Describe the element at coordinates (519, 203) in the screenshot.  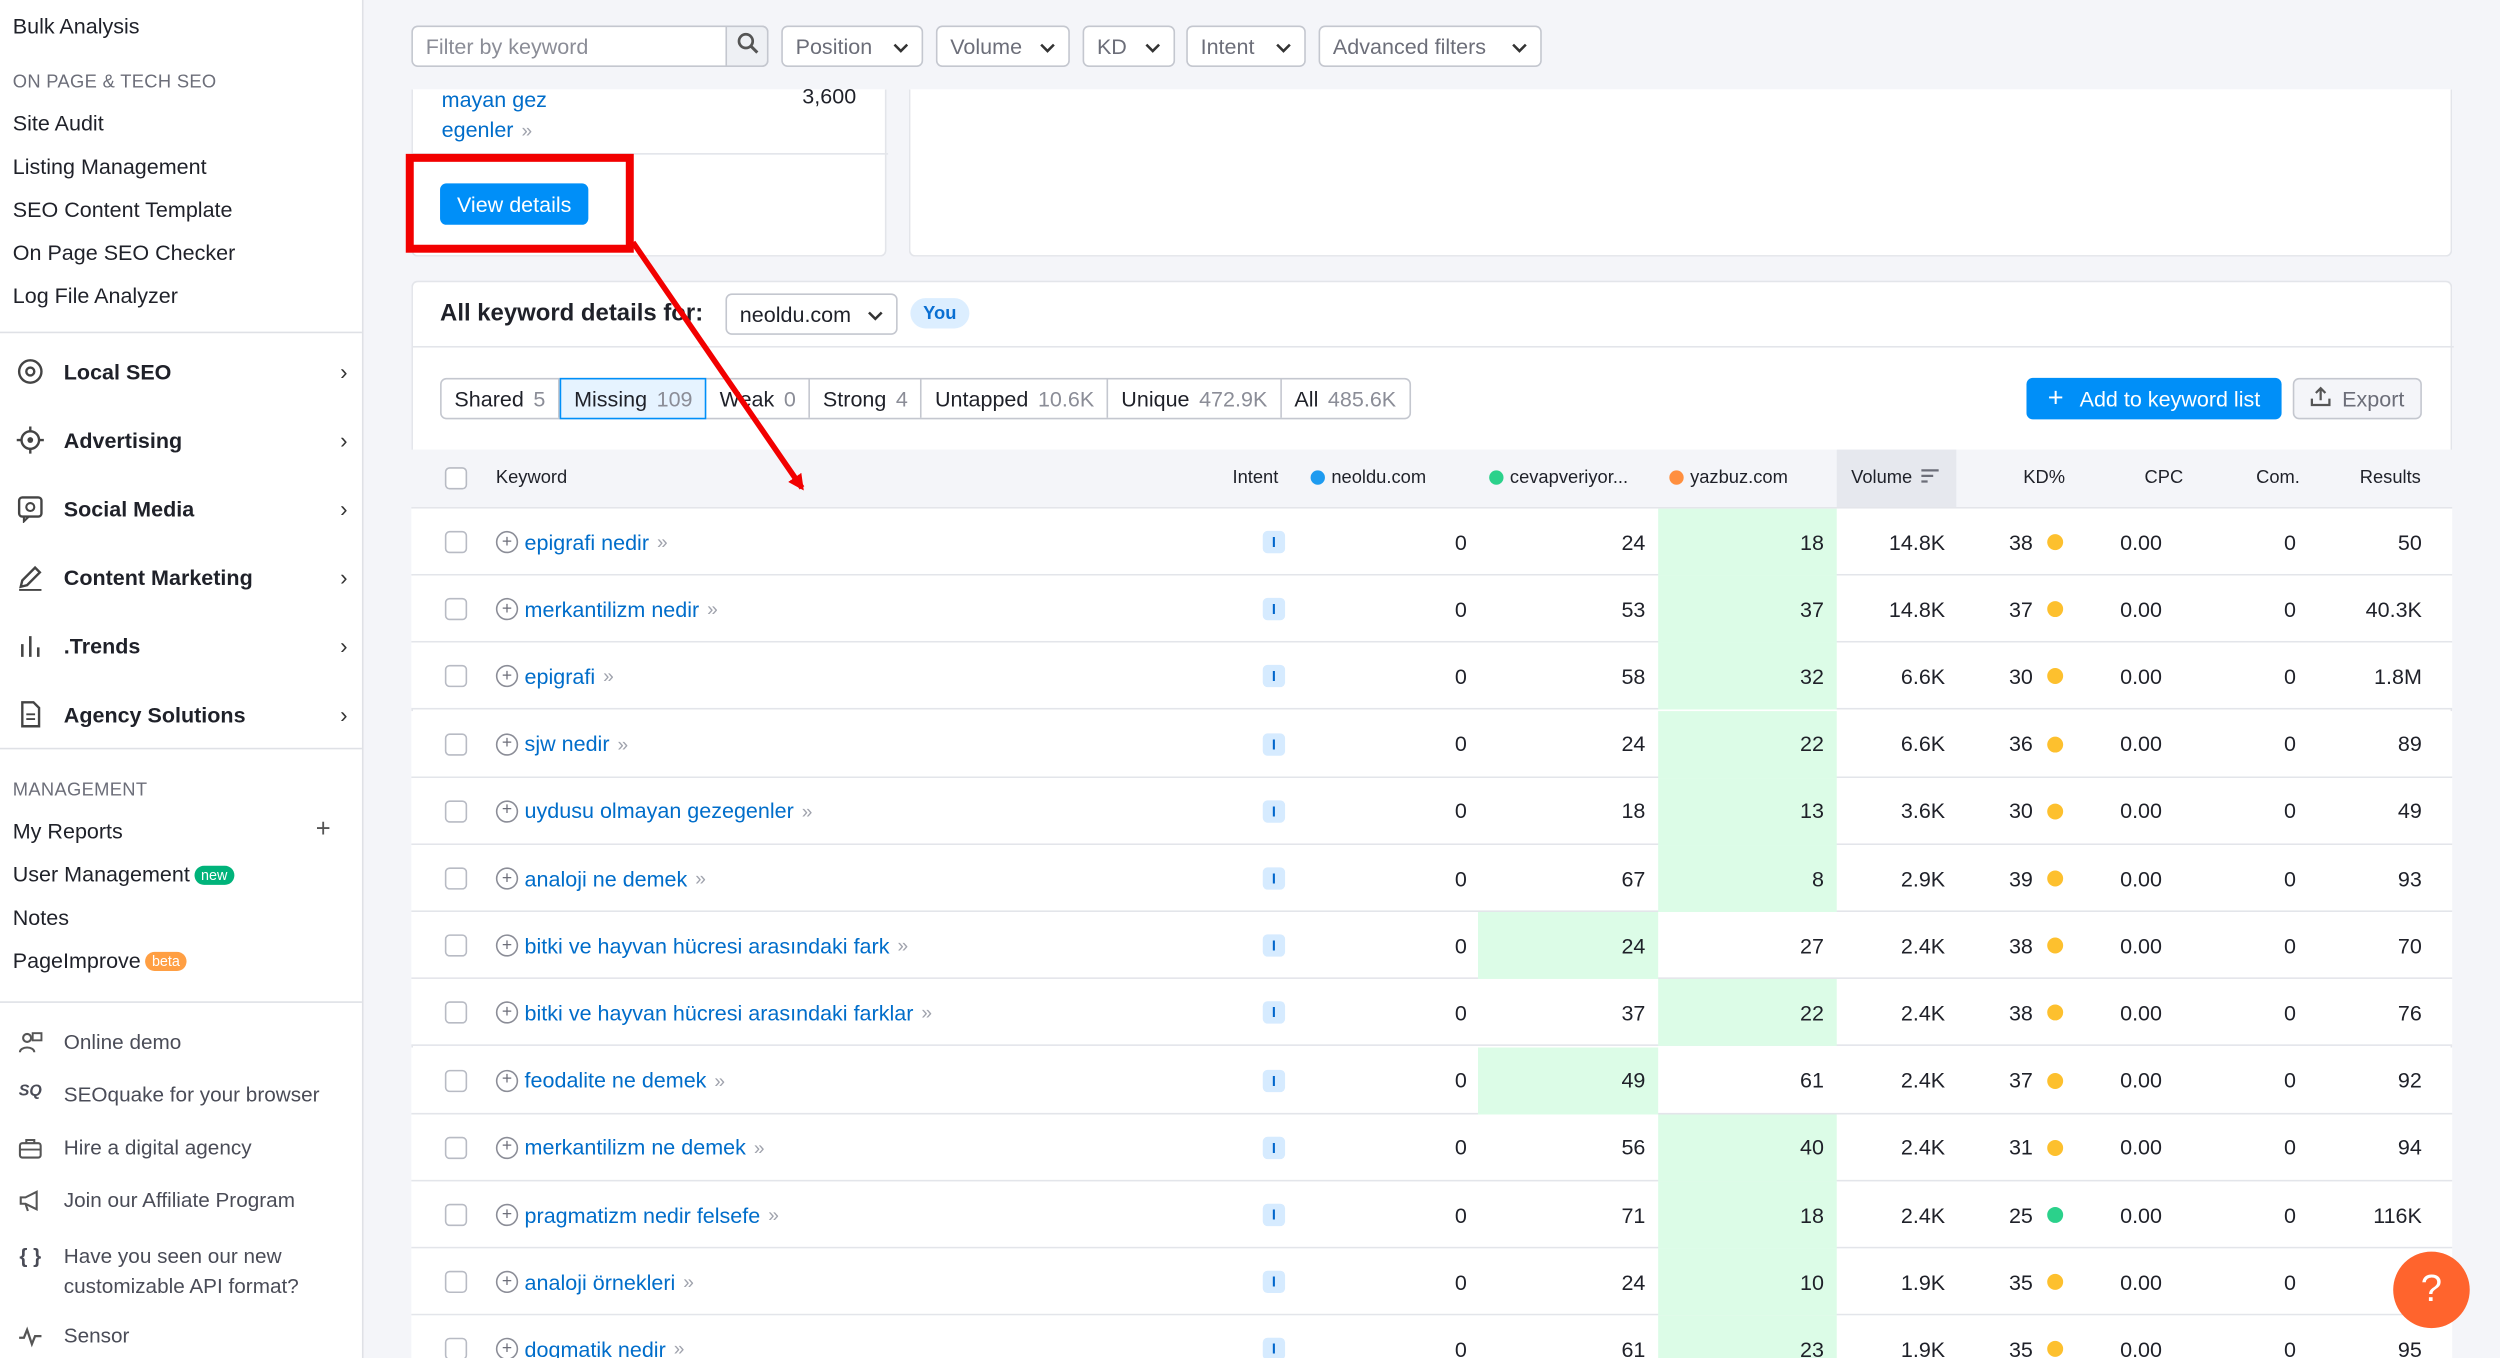
I see `highlight-box` at that location.